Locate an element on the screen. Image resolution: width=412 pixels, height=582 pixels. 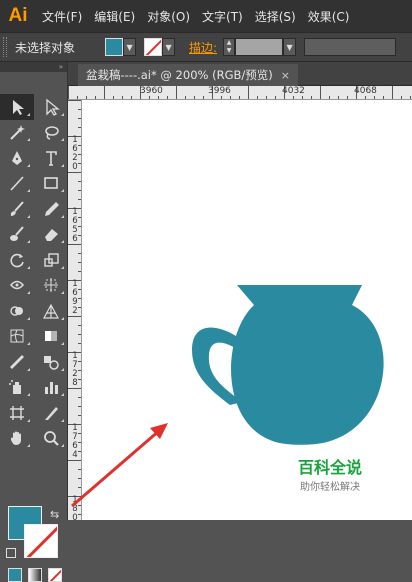
pen-tool-icon is located at coordinates (17, 157).